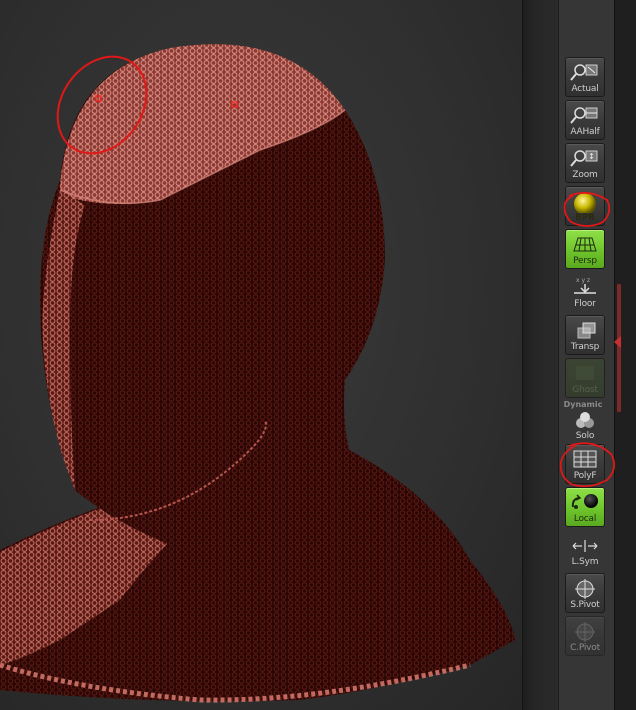 The width and height of the screenshot is (636, 710). I want to click on scroll-thumb, so click(619, 348).